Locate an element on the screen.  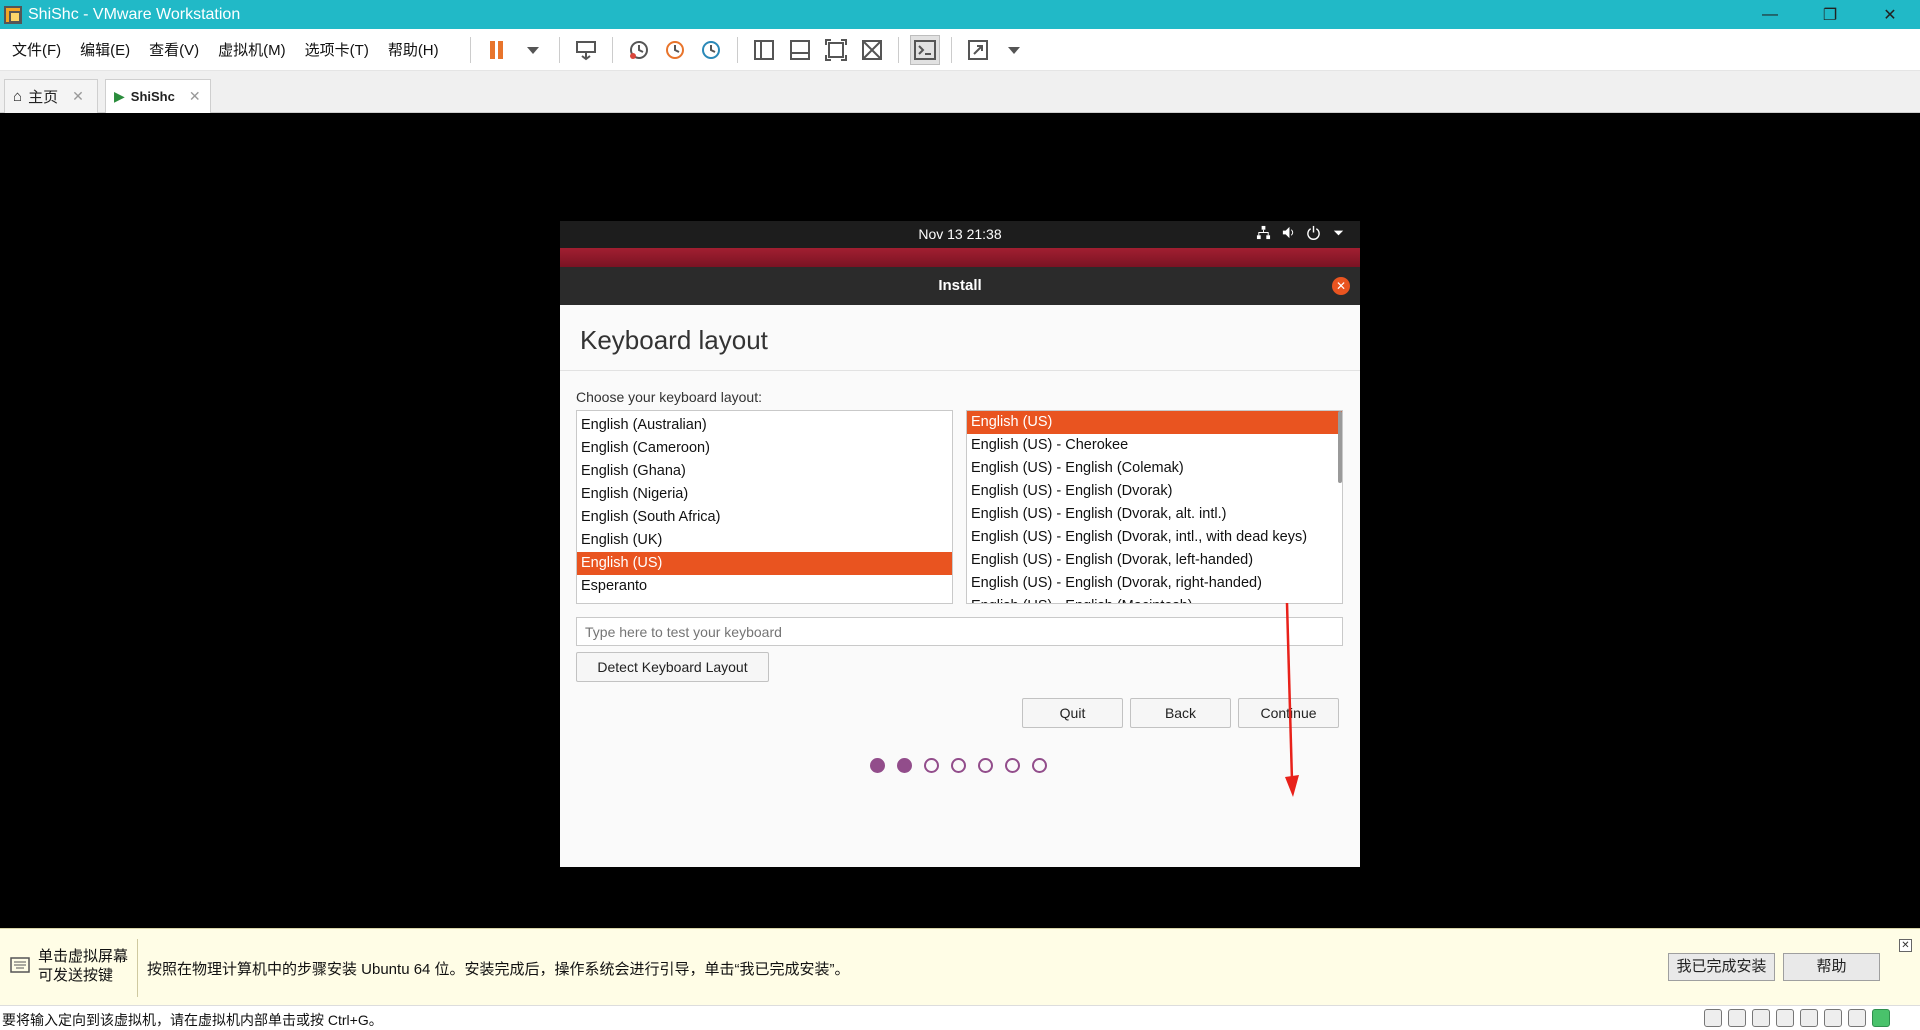
gnome-status-menu is located at coordinates (1301, 232).